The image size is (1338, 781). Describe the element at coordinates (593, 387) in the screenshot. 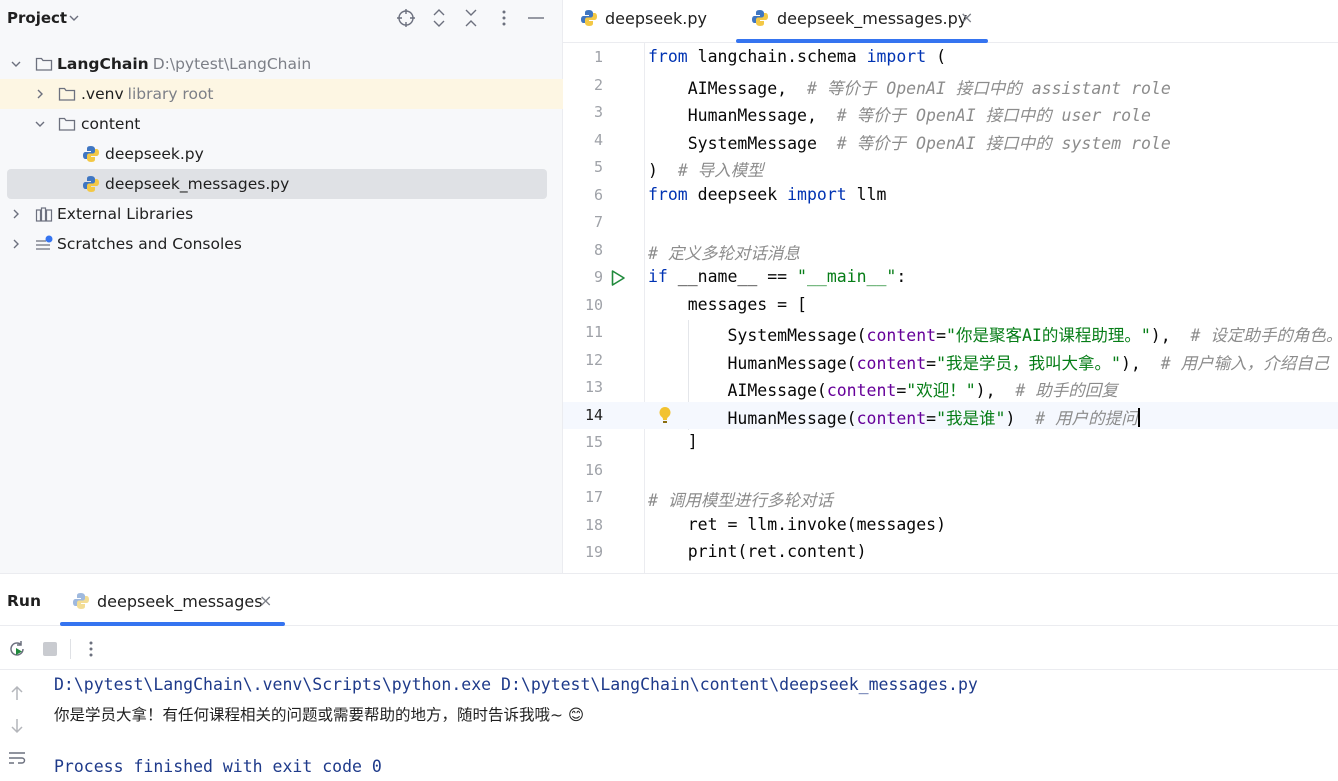

I see `line-number: 13` at that location.